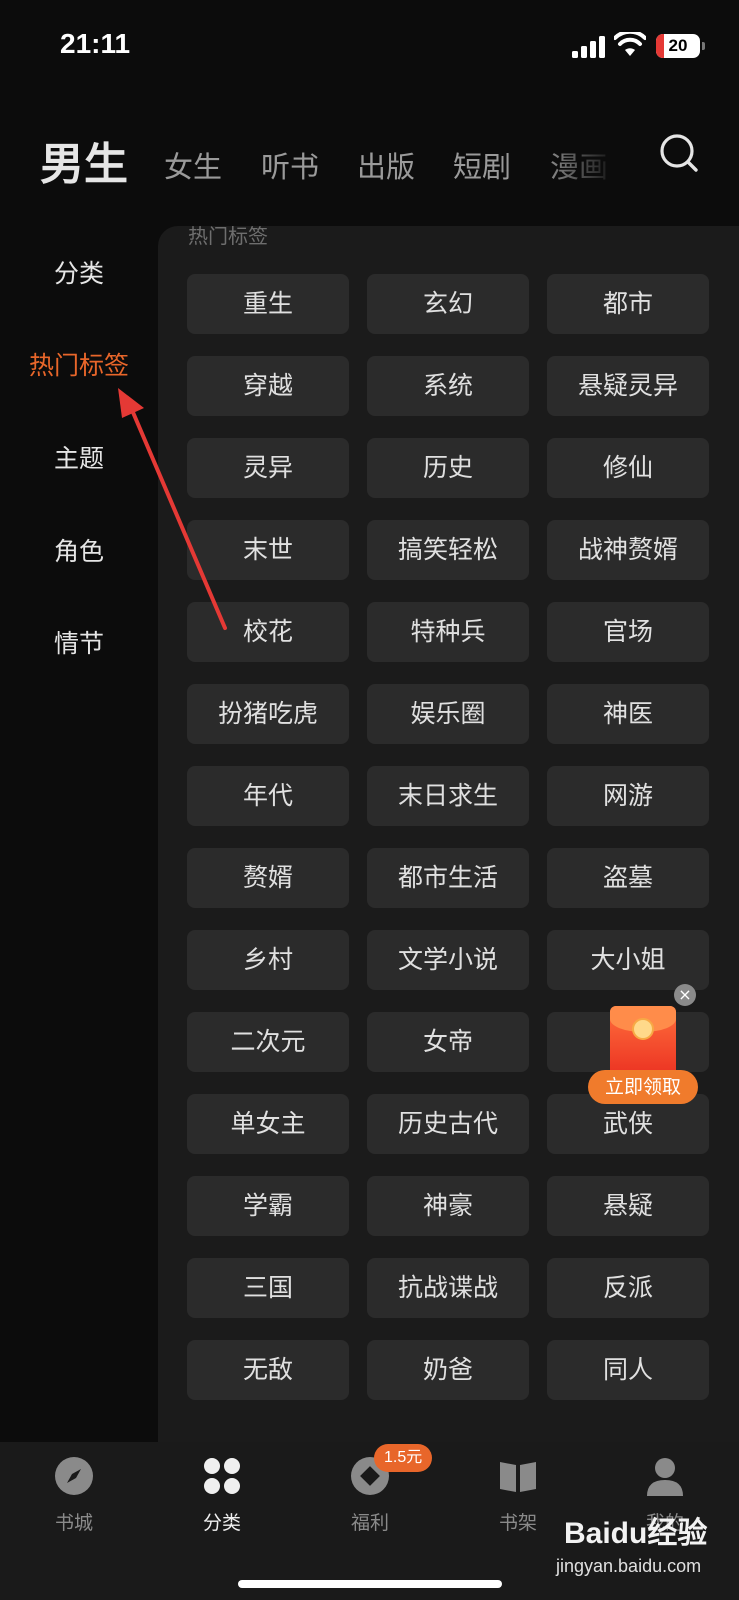 The height and width of the screenshot is (1600, 739). I want to click on tag-button: 单女主, so click(268, 1124).